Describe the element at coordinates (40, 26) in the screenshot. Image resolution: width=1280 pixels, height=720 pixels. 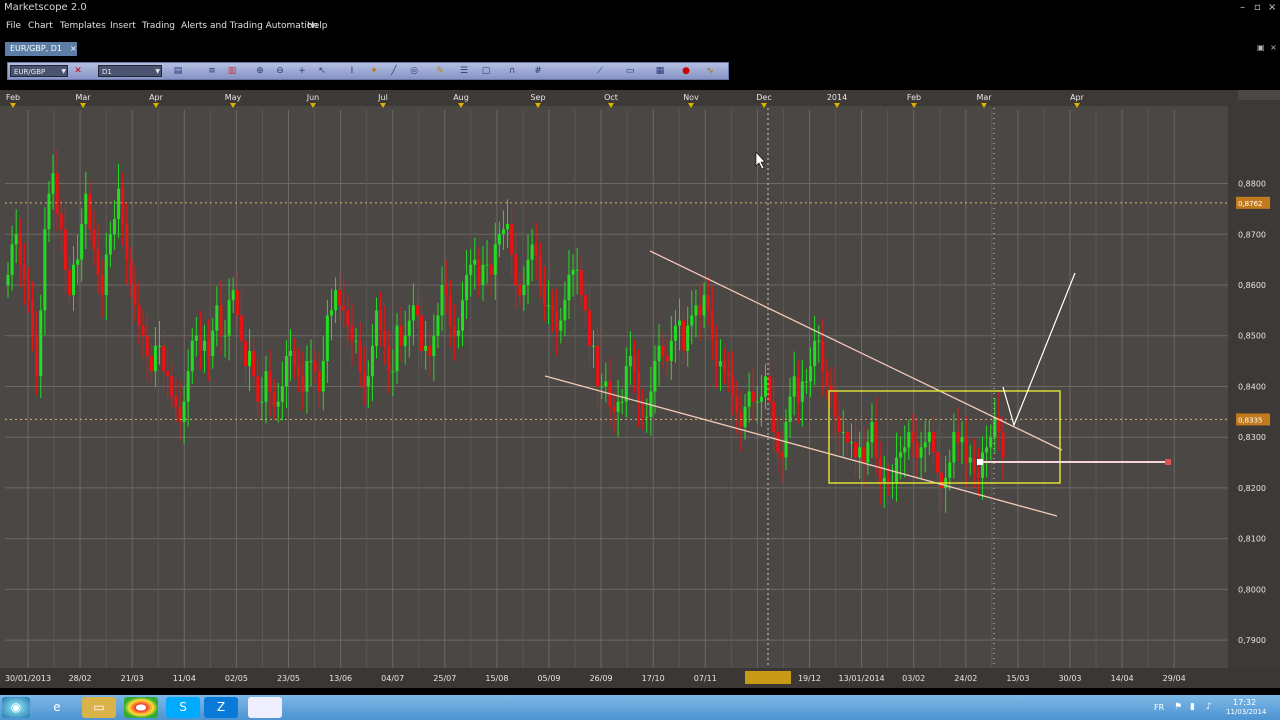
I see `menu-chart: Chart` at that location.